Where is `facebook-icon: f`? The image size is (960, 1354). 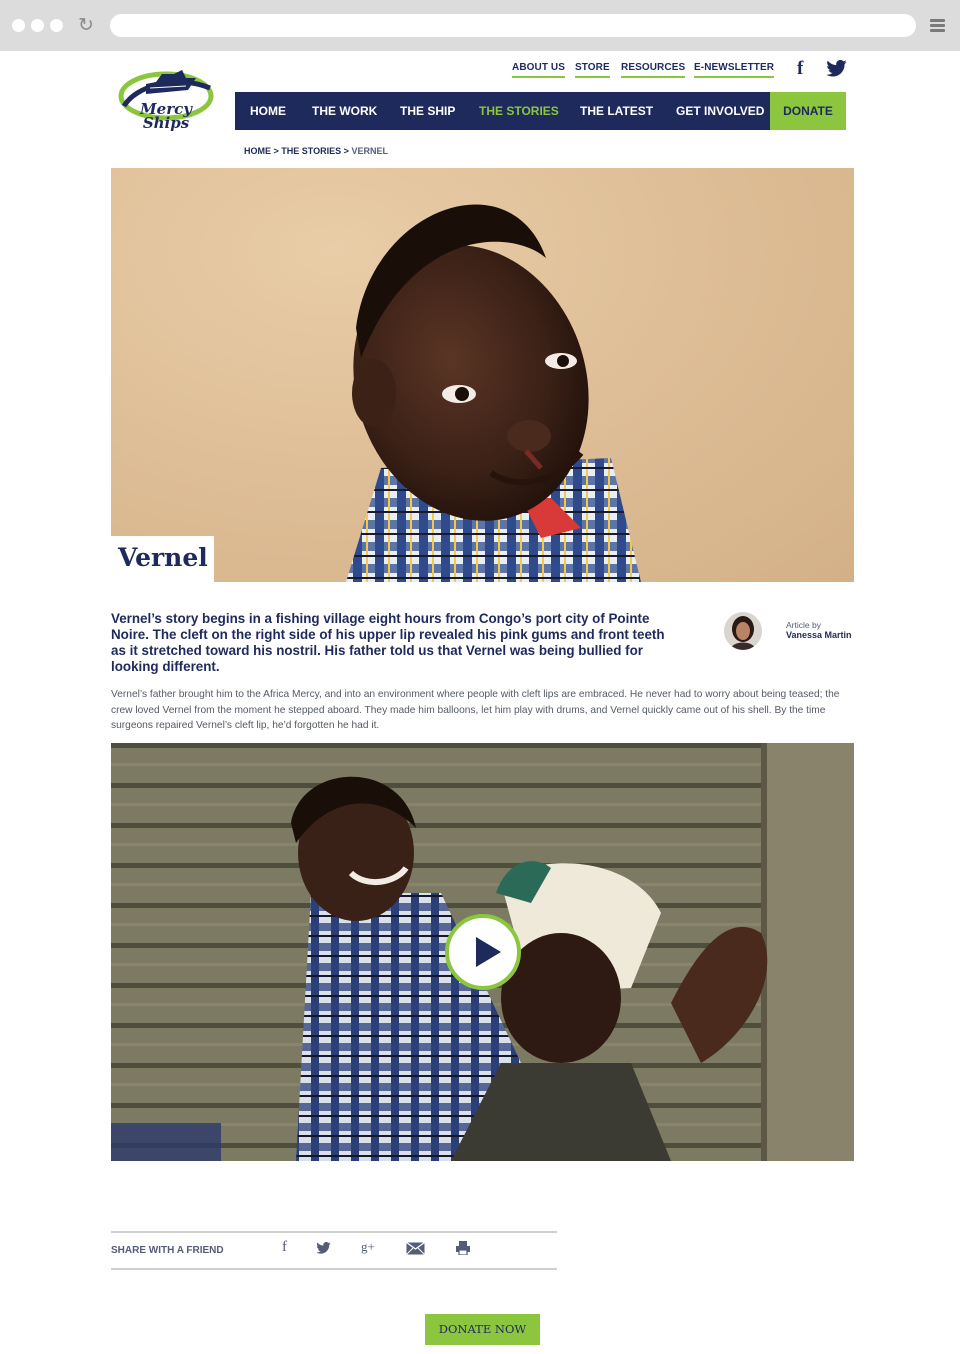 facebook-icon: f is located at coordinates (800, 69).